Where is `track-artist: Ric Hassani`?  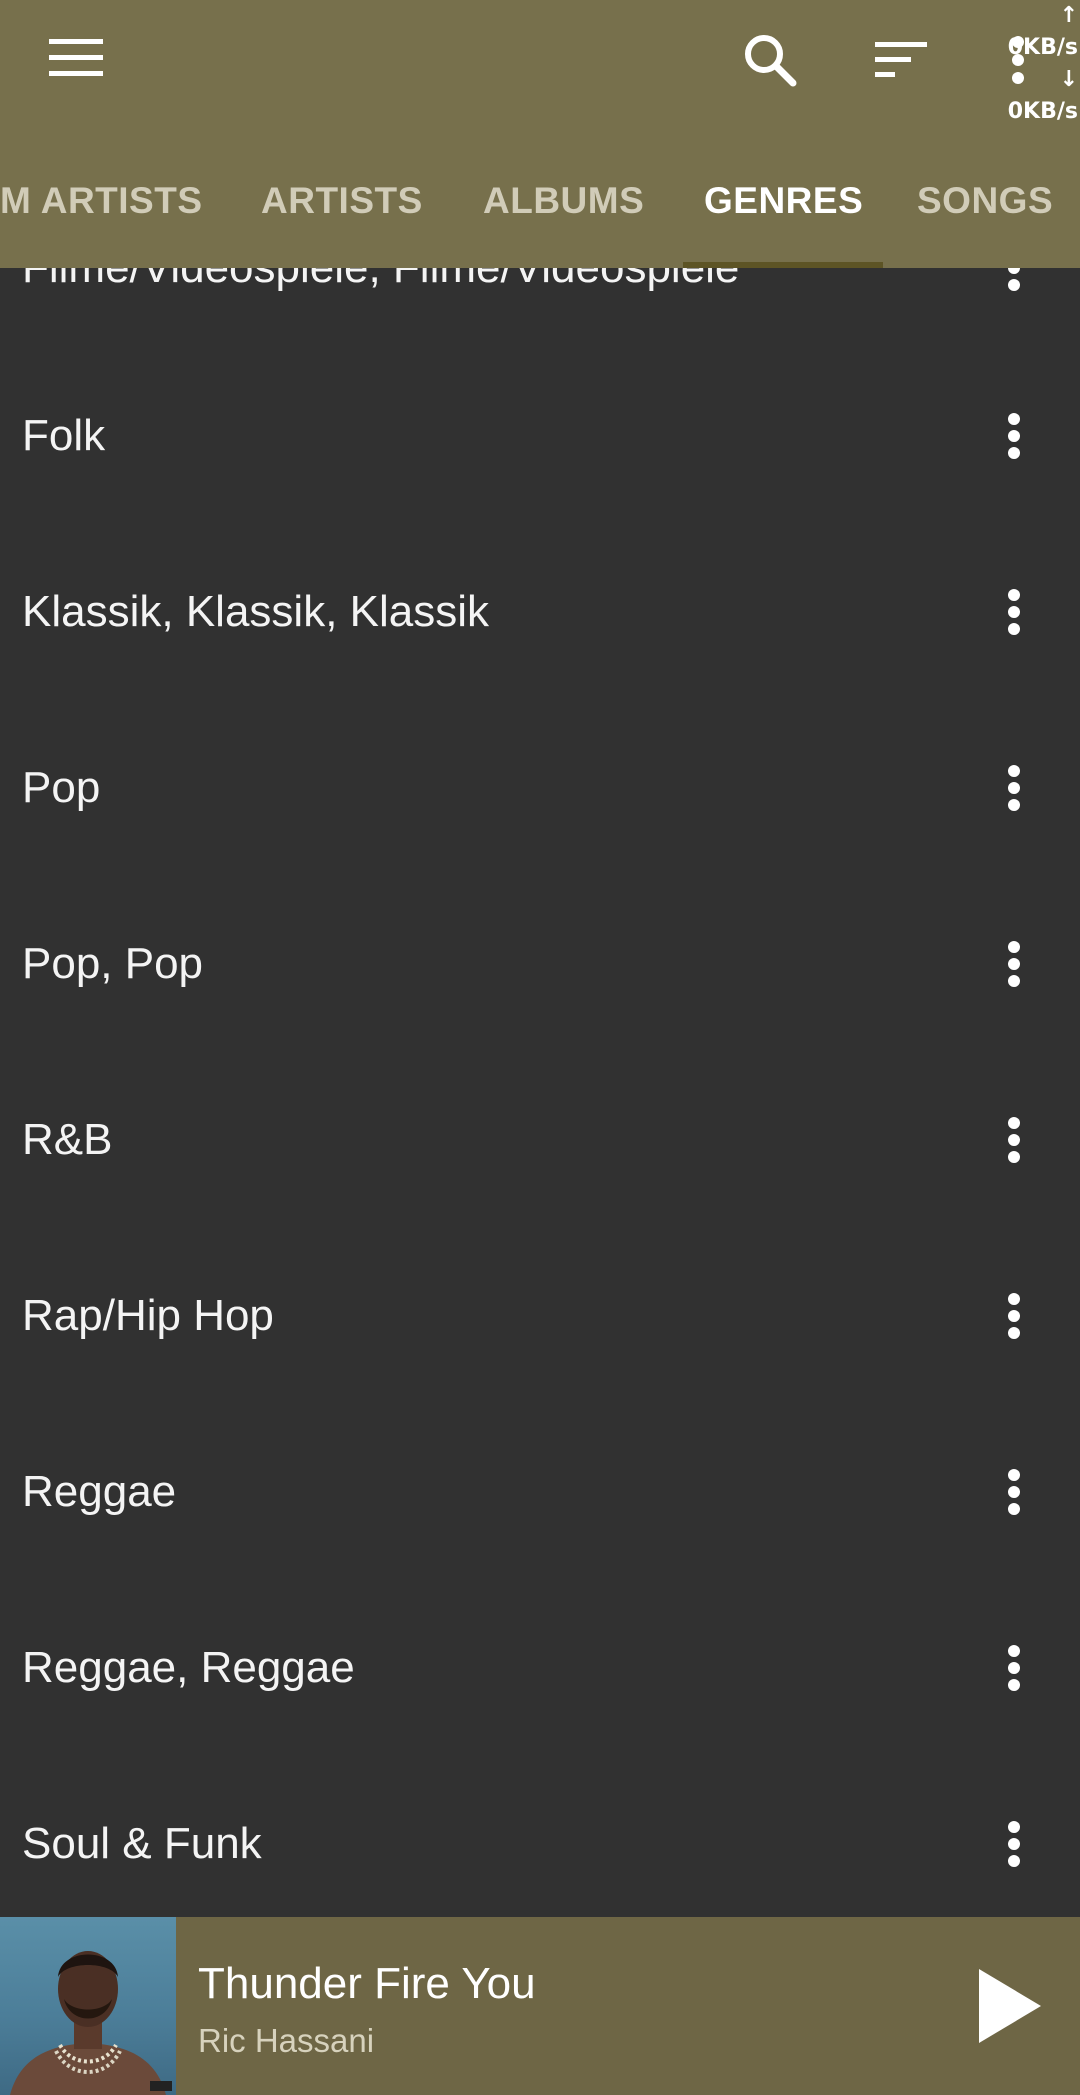 track-artist: Ric Hassani is located at coordinates (286, 2040).